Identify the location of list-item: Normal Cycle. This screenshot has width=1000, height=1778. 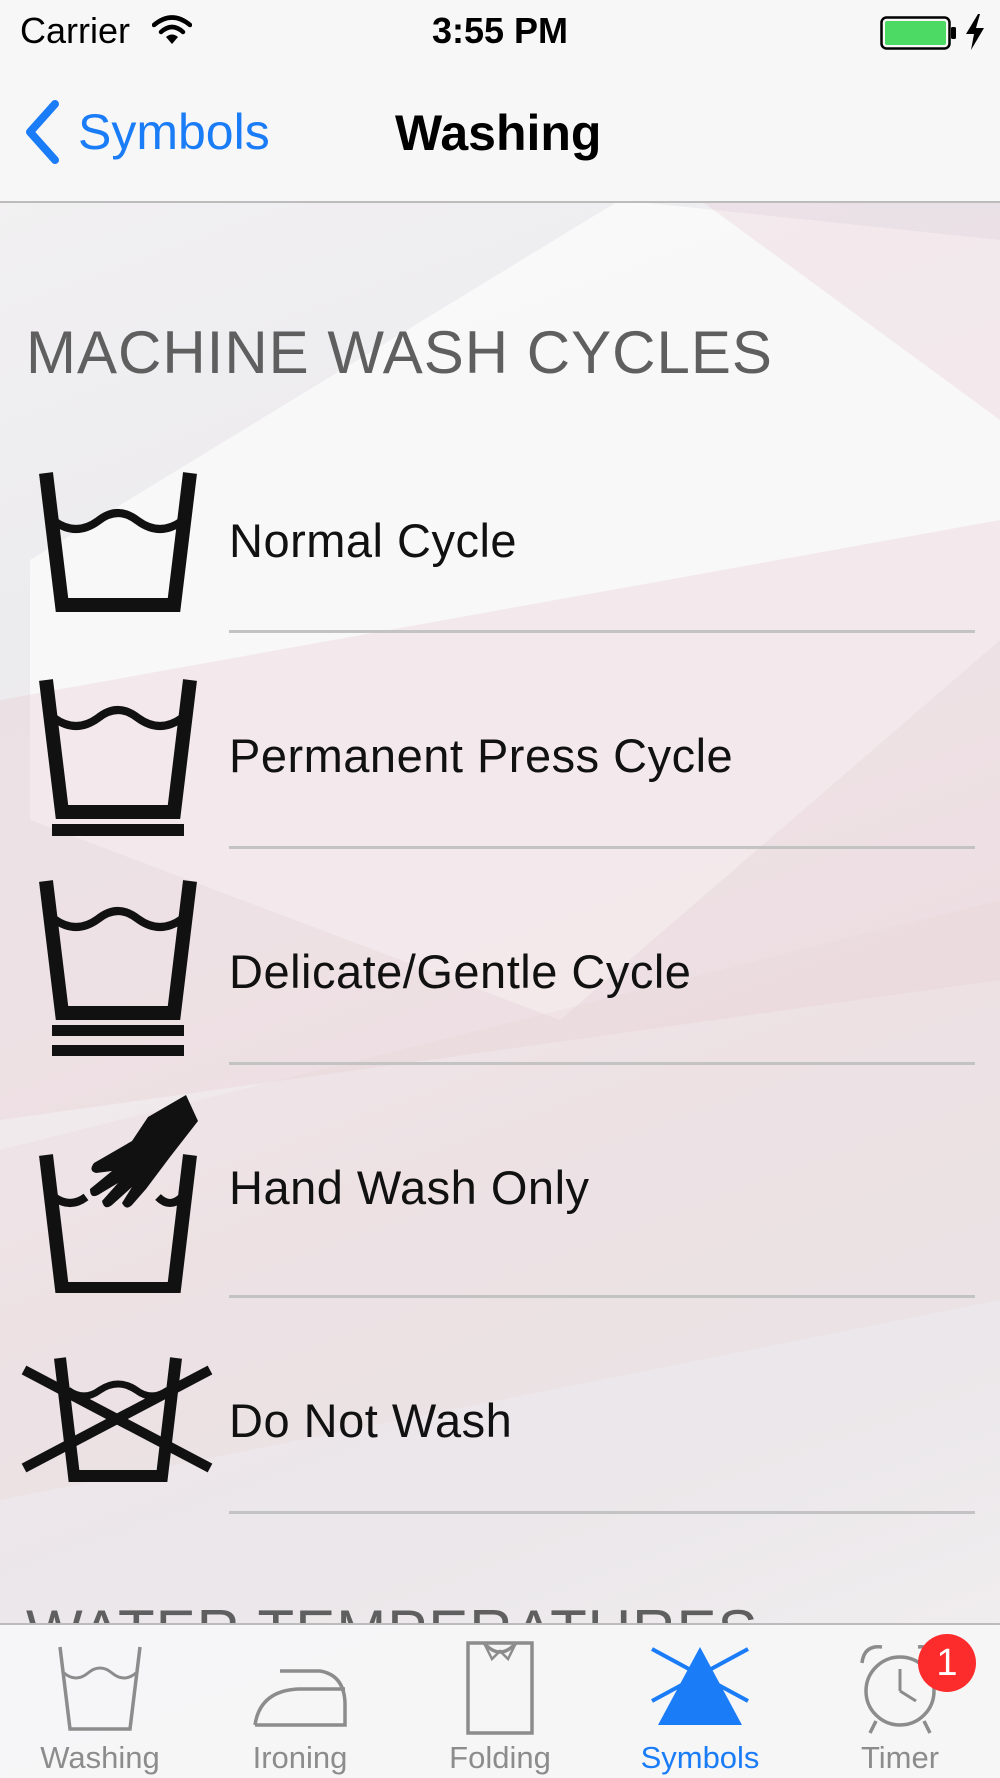
(500, 543).